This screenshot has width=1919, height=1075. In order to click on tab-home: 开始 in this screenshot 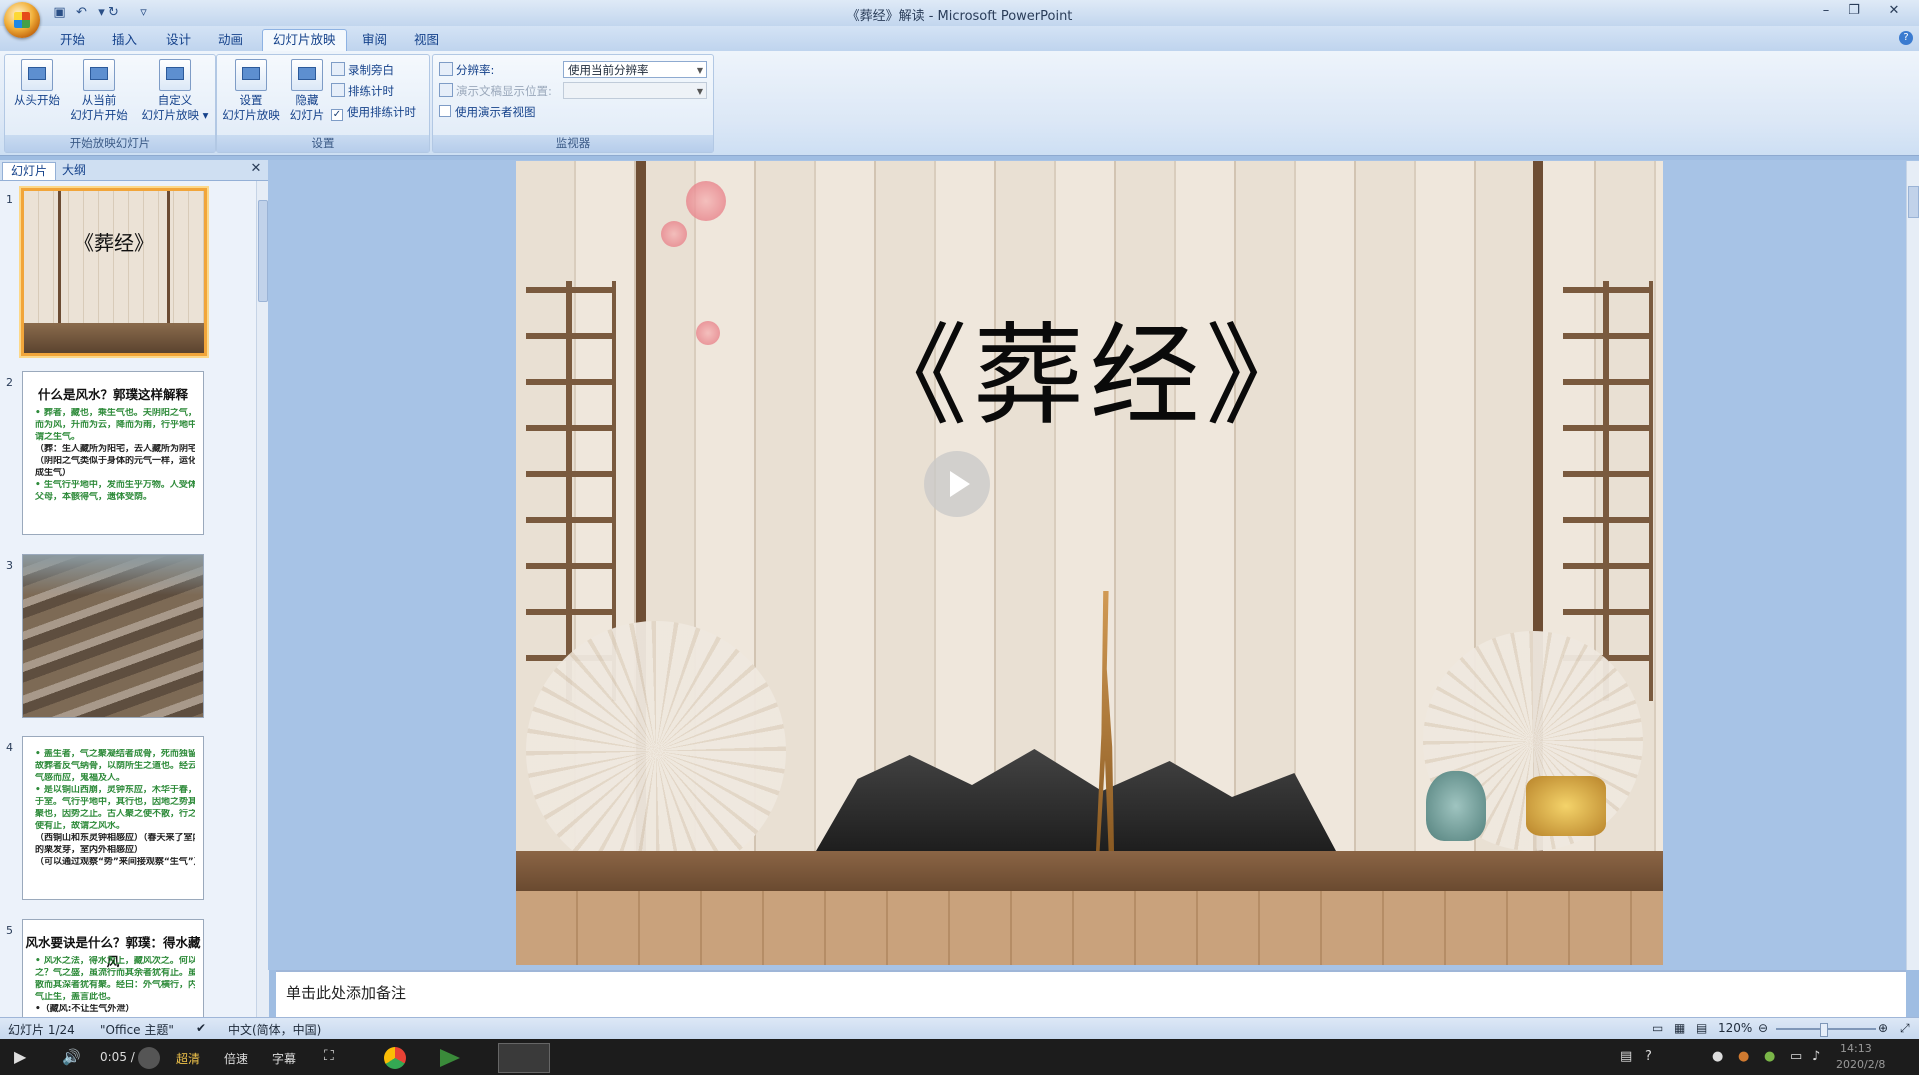, I will do `click(72, 40)`.